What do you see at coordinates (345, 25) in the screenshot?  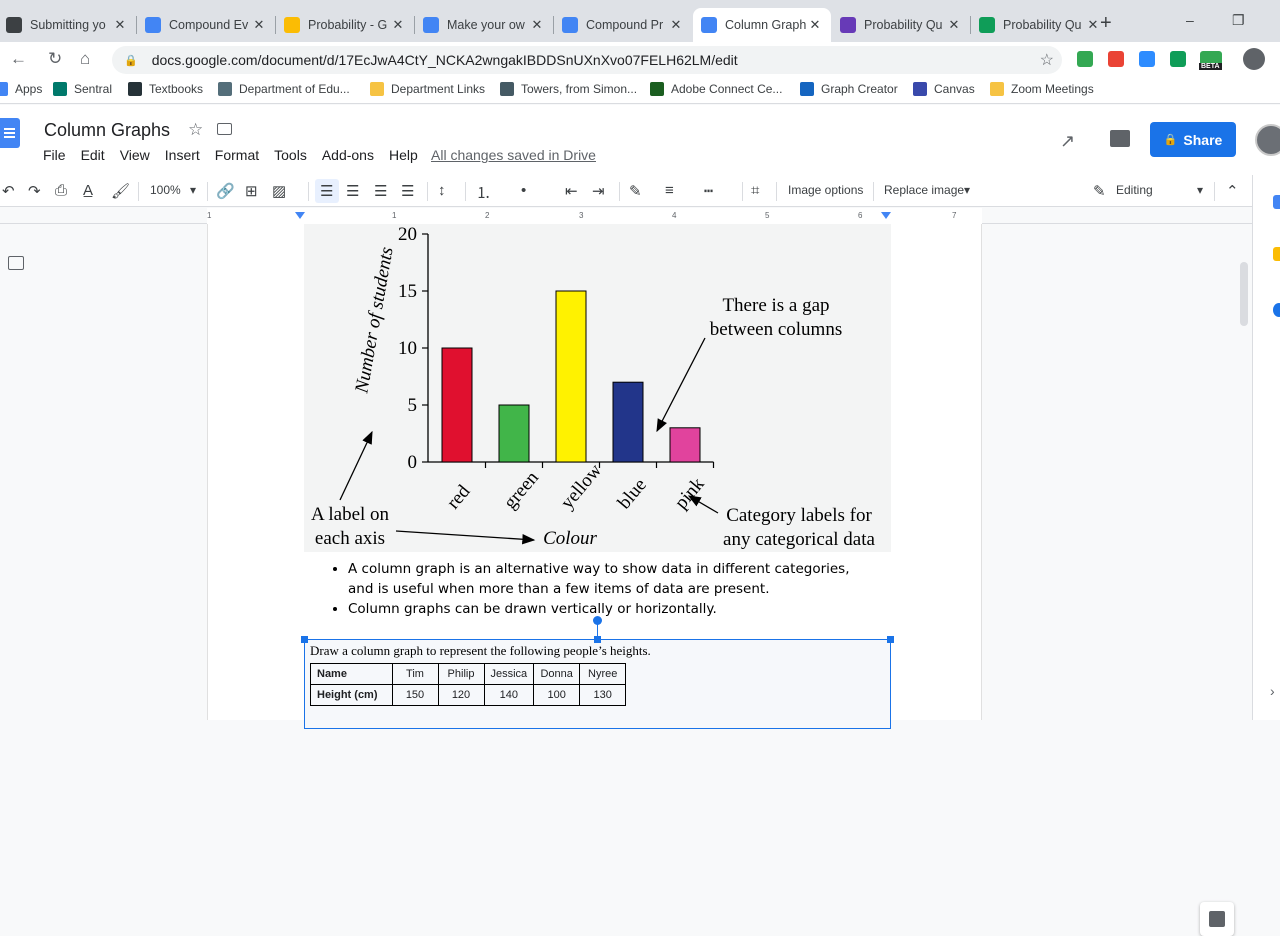 I see `browser-tab: Probability - G ✕` at bounding box center [345, 25].